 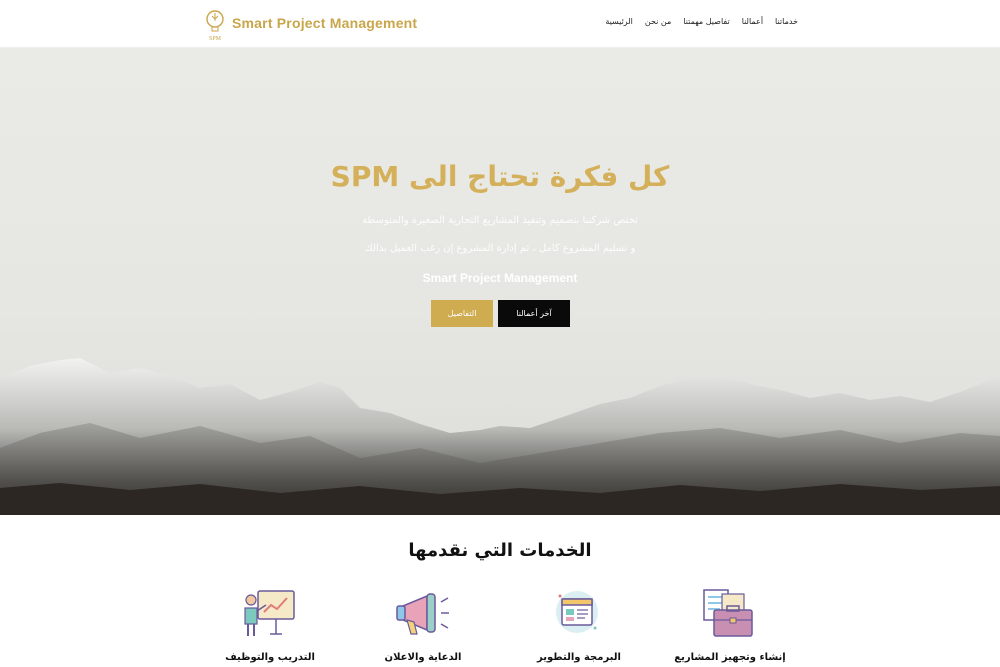 What do you see at coordinates (752, 21) in the screenshot?
I see `nav-works: أعمالنا` at bounding box center [752, 21].